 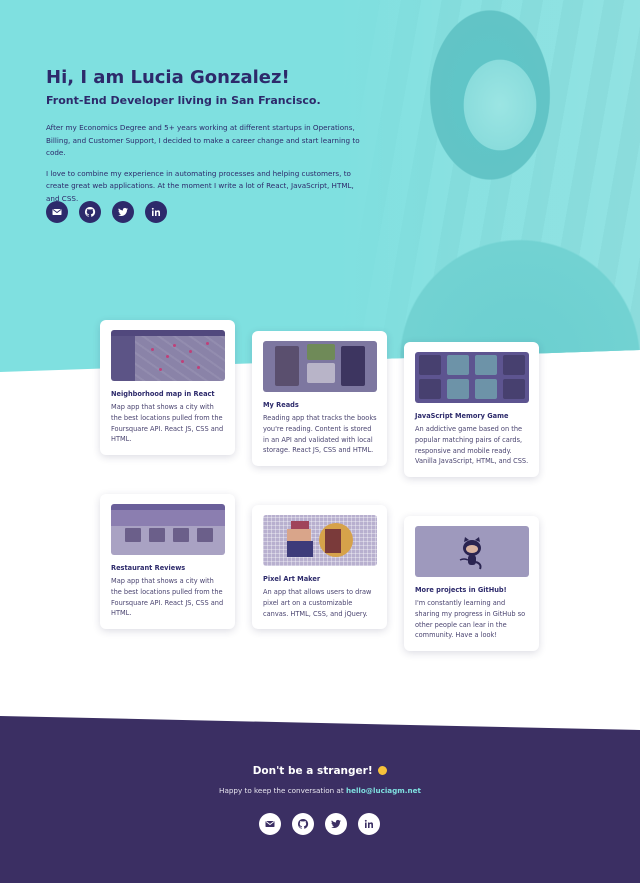 I want to click on octocat-icon, so click(x=470, y=552).